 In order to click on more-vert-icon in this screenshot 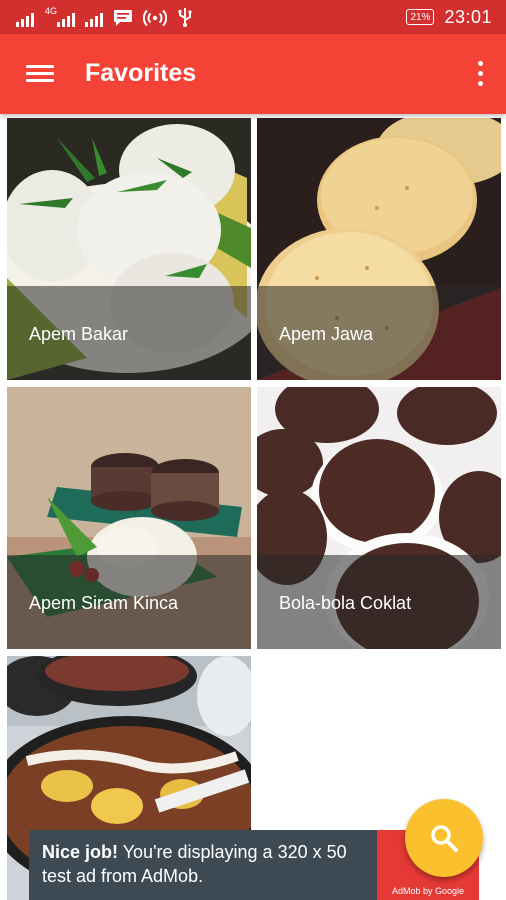, I will do `click(480, 74)`.